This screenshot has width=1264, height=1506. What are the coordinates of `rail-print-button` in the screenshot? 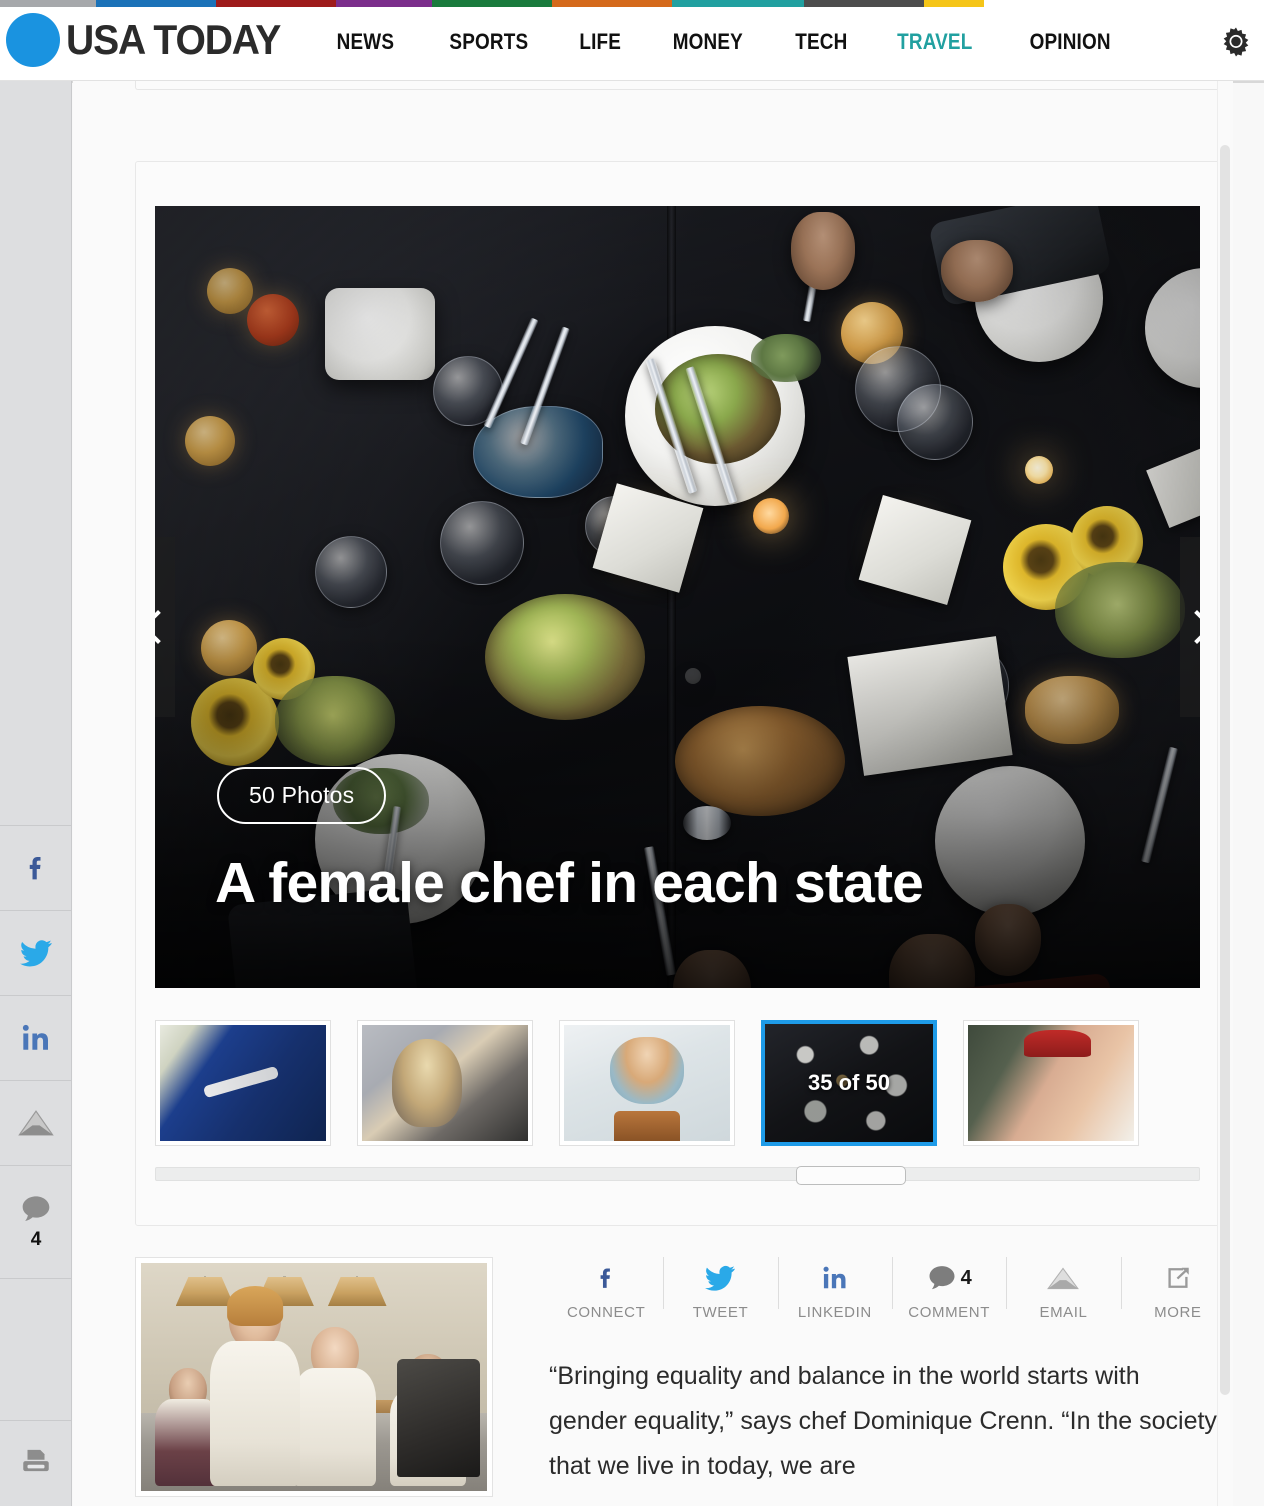 It's located at (36, 1463).